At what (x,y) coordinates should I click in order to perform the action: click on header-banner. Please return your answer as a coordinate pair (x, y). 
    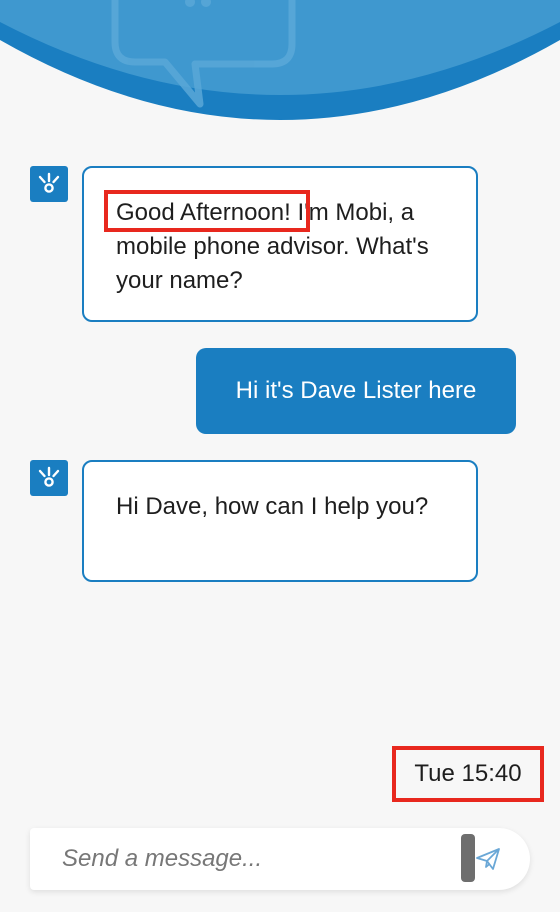
    Looking at the image, I should click on (280, 67).